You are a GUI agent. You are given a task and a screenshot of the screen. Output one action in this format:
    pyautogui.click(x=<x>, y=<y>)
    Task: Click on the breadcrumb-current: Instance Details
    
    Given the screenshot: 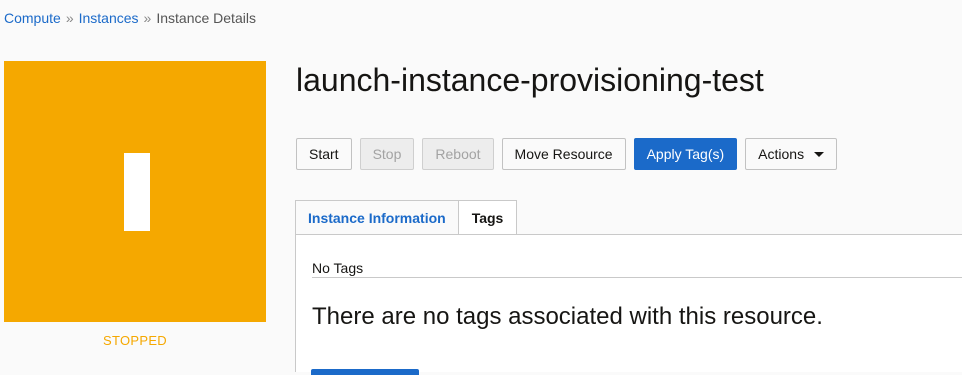 What is the action you would take?
    pyautogui.click(x=206, y=18)
    